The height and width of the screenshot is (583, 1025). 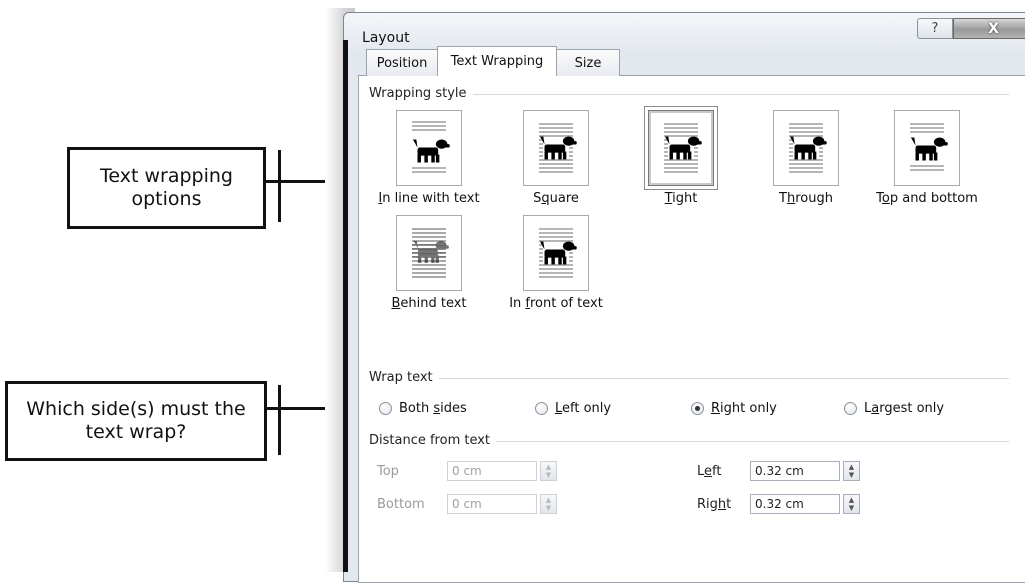 I want to click on left-label: Left, so click(x=709, y=471).